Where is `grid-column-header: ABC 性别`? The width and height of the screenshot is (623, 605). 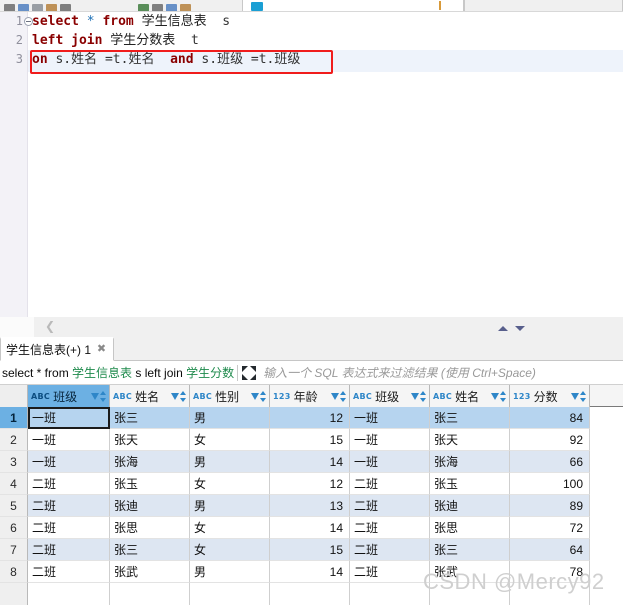
grid-column-header: ABC 性别 is located at coordinates (230, 396).